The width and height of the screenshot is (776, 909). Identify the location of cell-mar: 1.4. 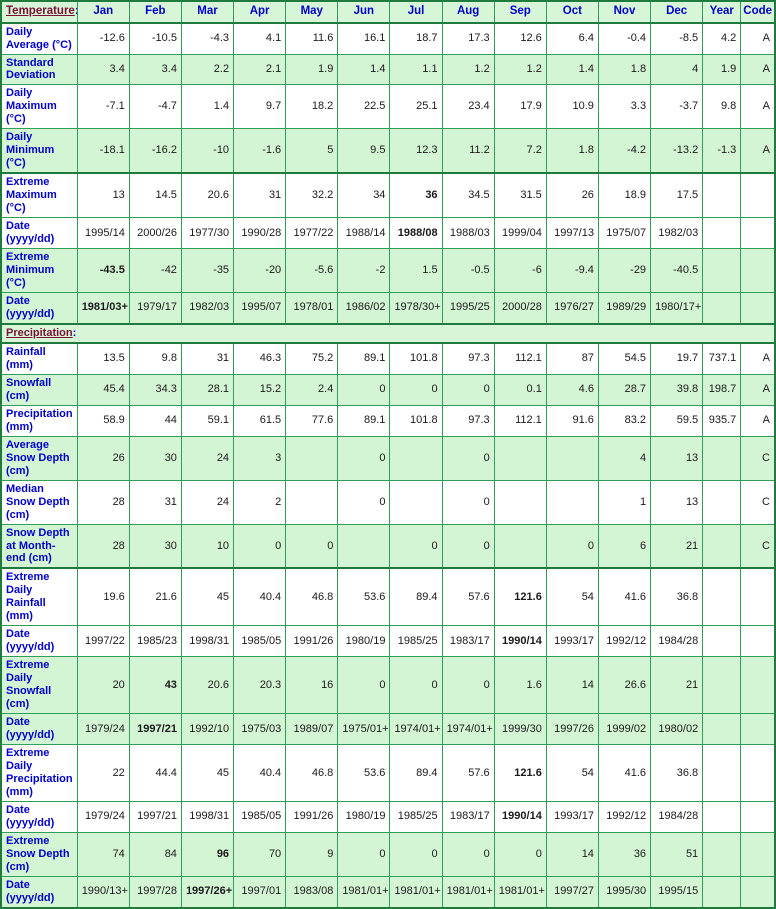
(207, 107).